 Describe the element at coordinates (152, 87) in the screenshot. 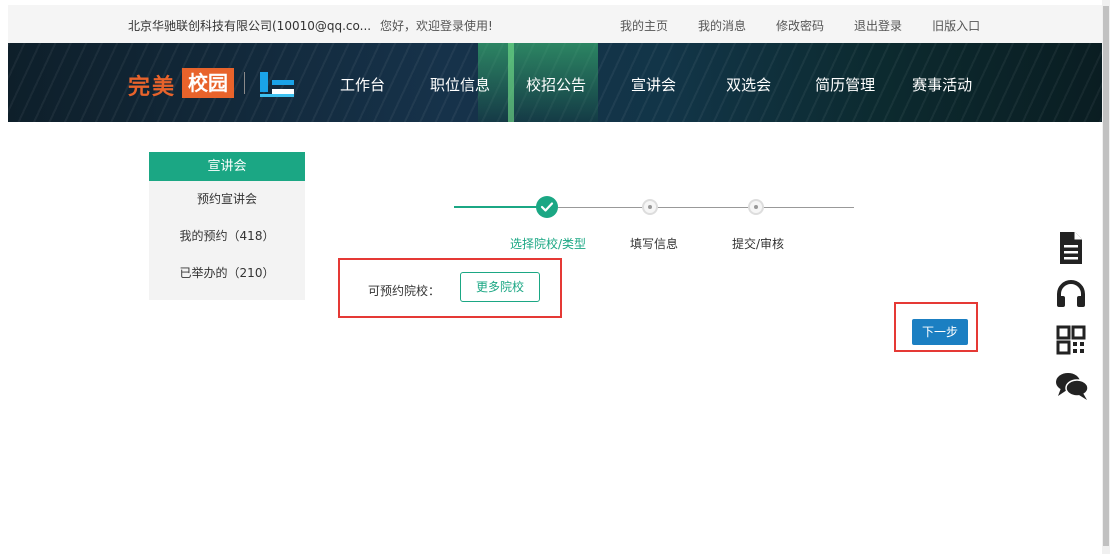

I see `logo-text-1: 完美` at that location.